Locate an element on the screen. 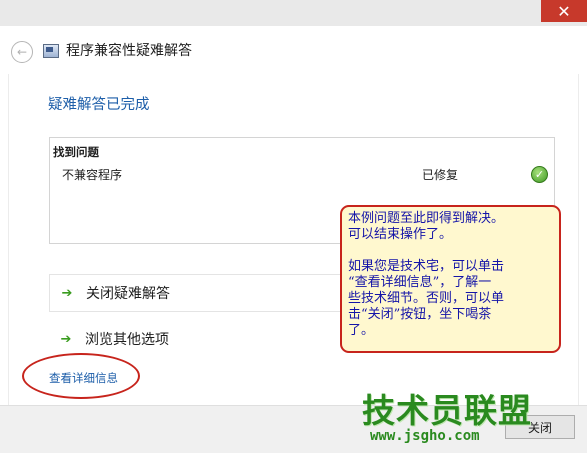 This screenshot has width=587, height=453. close-troubleshooter-option: ➔ 关闭疑难解答 is located at coordinates (204, 293).